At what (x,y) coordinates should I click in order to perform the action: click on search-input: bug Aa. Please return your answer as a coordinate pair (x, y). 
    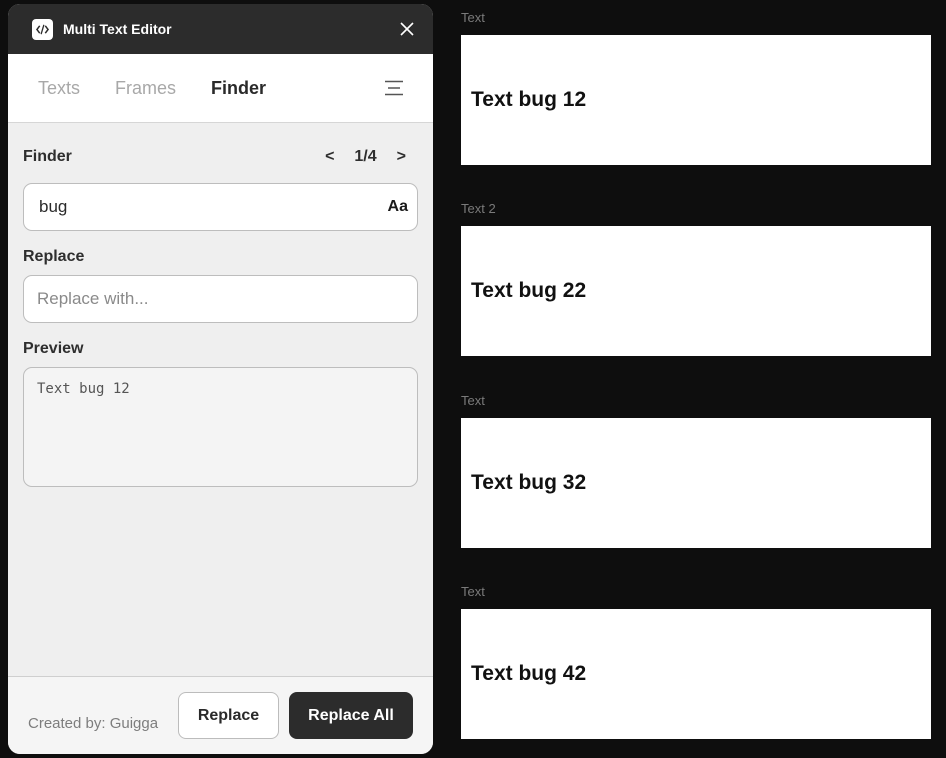
    Looking at the image, I should click on (220, 207).